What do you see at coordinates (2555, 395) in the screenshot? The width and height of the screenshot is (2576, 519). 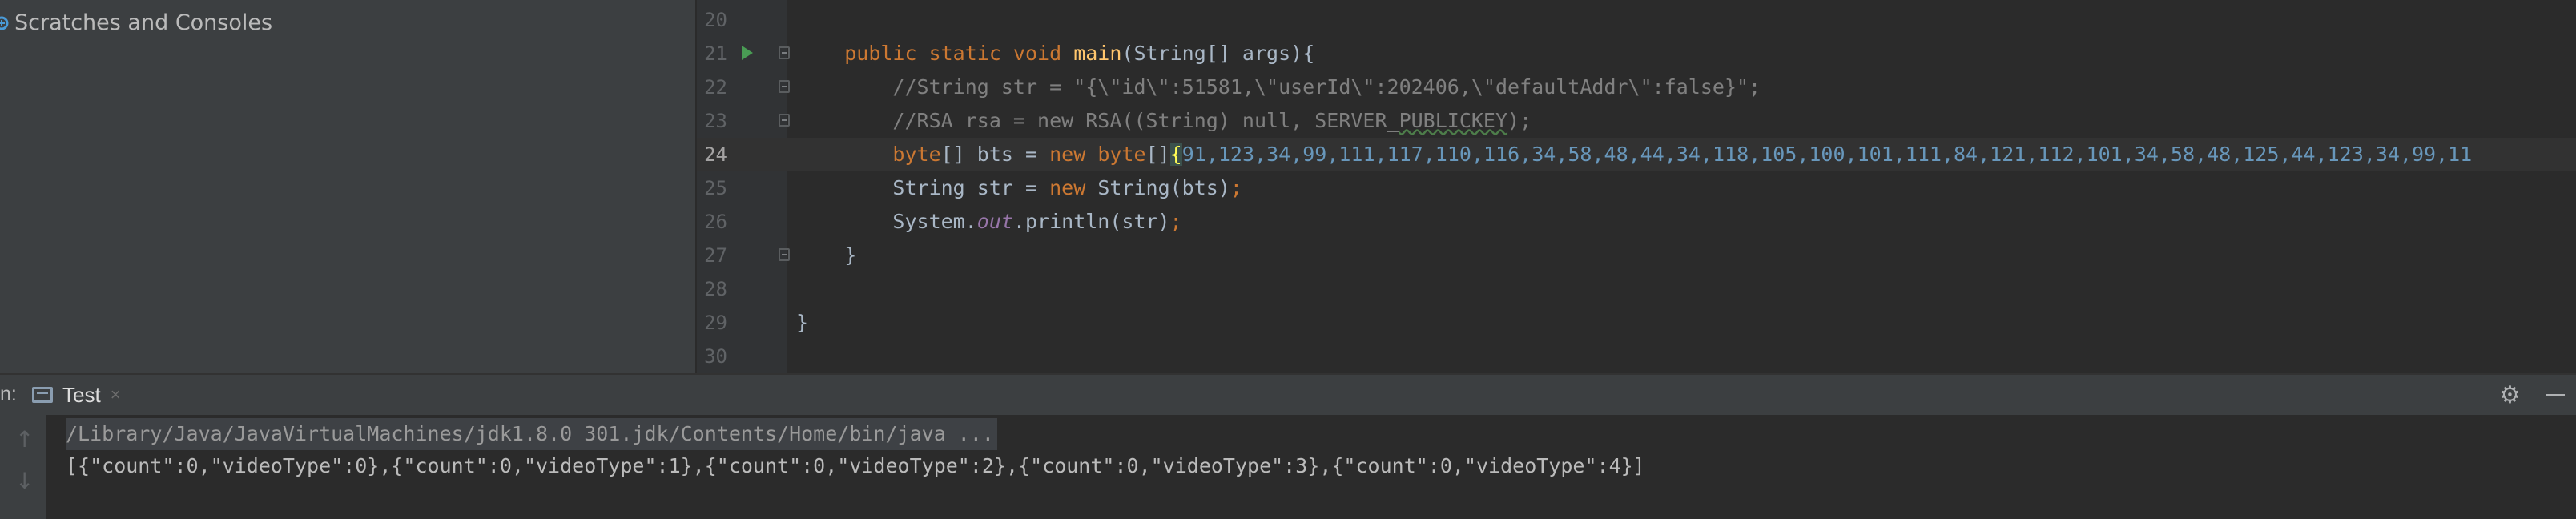 I see `minimize-icon` at bounding box center [2555, 395].